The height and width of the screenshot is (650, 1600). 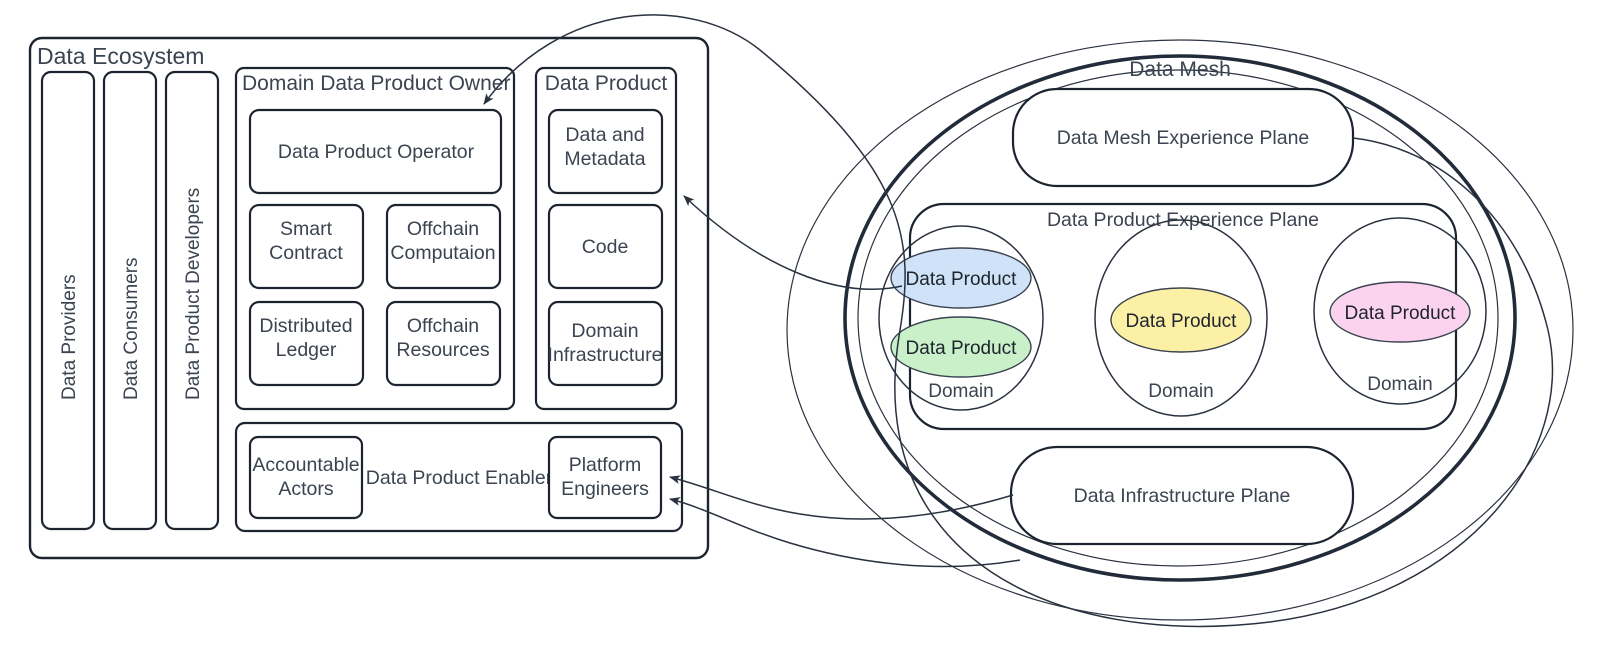 I want to click on data-infrastructure-plane-label: Data Infrastructure Plane, so click(x=1182, y=496).